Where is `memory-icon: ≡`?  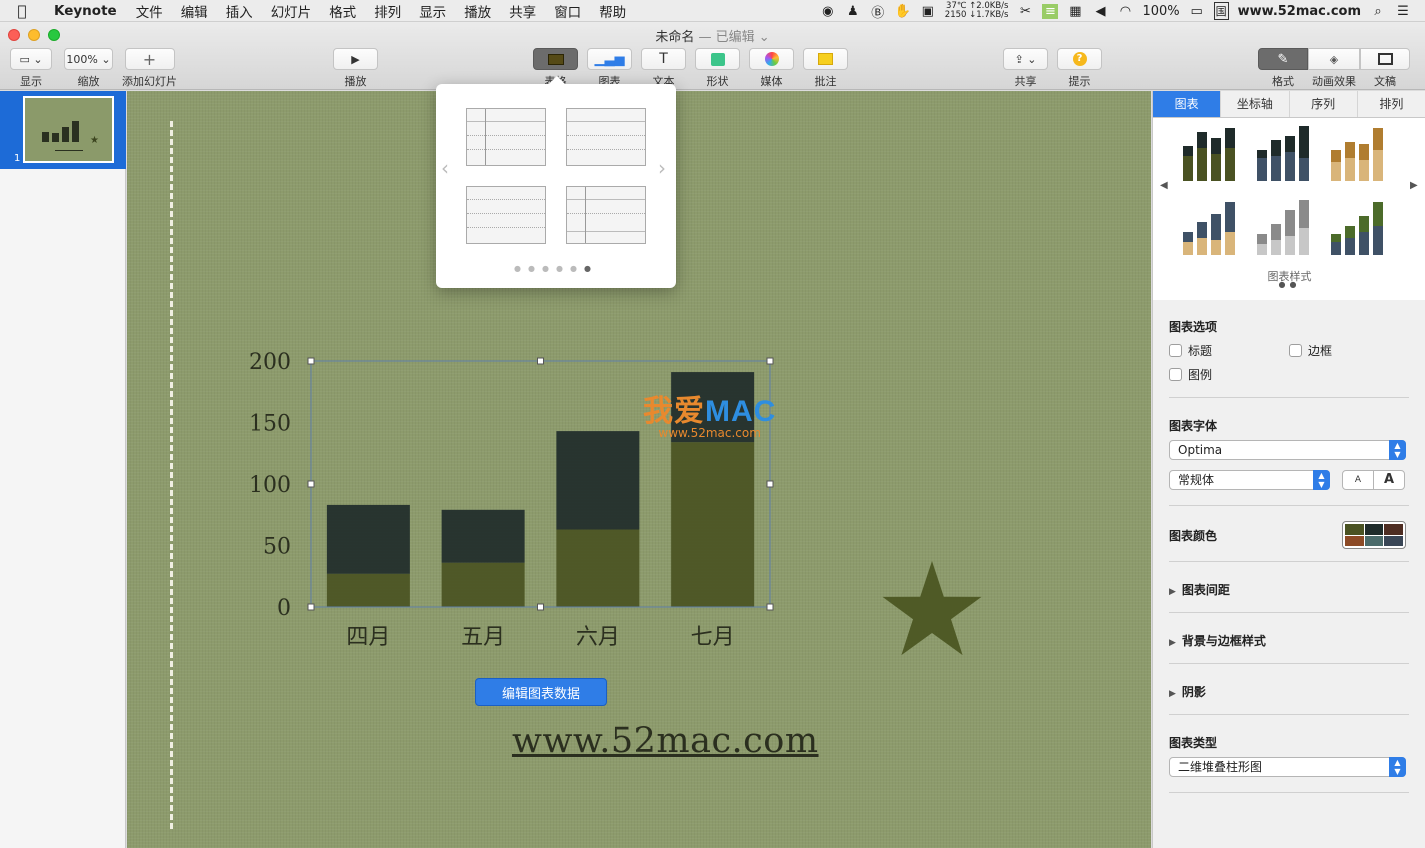
memory-icon: ≡ is located at coordinates (1050, 11).